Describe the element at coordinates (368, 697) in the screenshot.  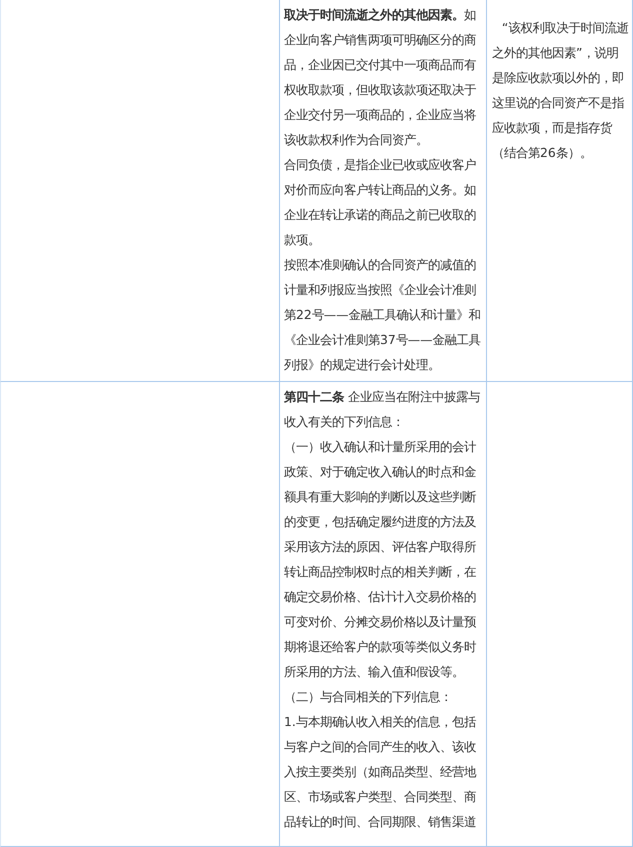
I see `paragraph: （二）与合同相关的下列信息：` at that location.